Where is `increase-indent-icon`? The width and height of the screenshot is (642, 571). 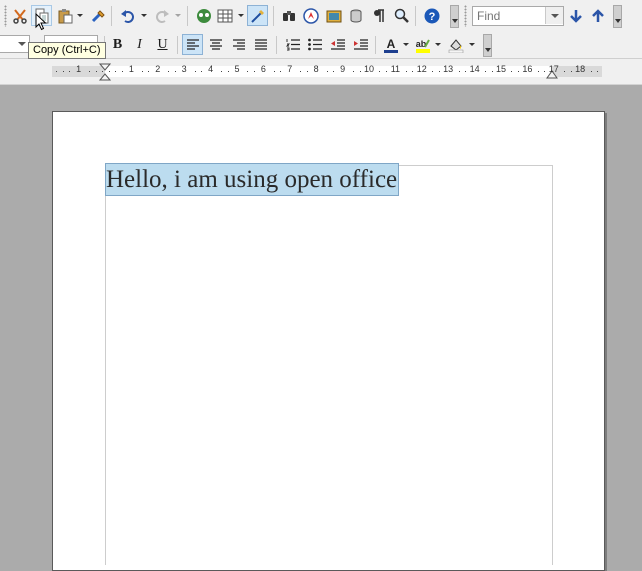
increase-indent-icon is located at coordinates (360, 44).